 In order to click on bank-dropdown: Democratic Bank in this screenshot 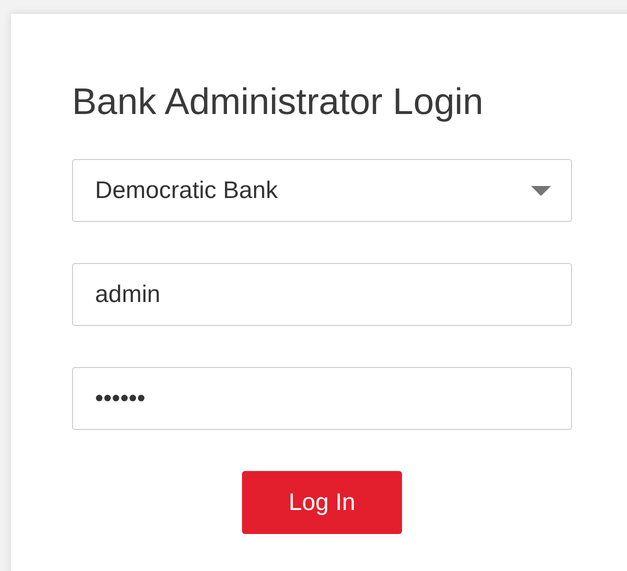, I will do `click(322, 190)`.